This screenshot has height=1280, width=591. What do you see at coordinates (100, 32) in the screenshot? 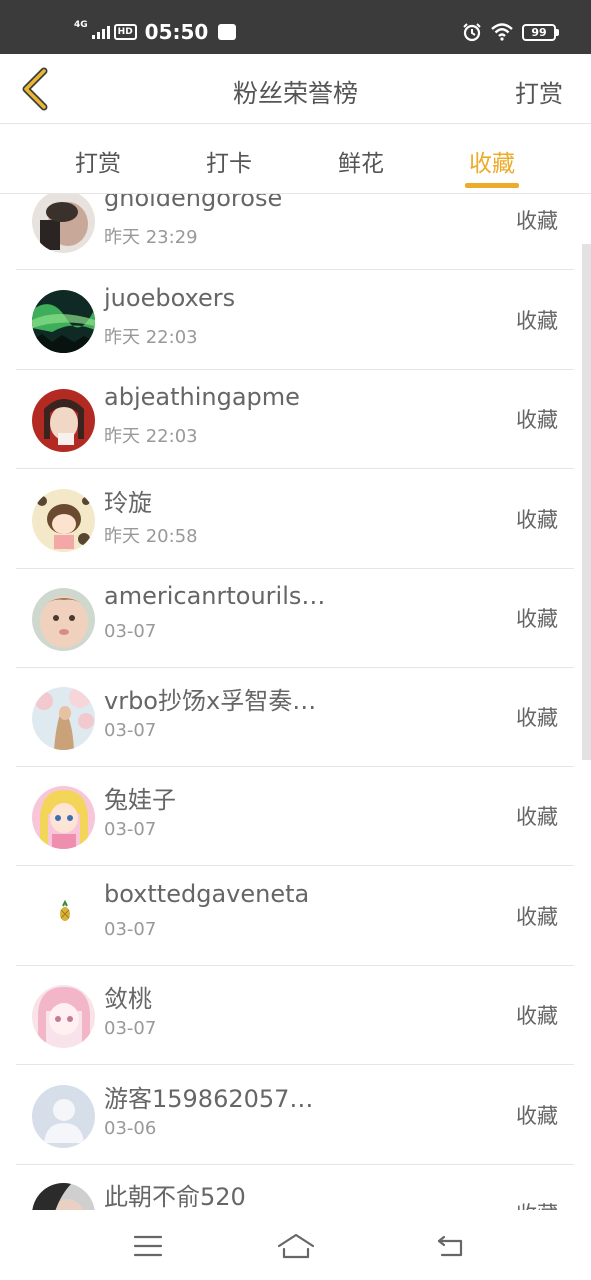
I see `signal-icon` at bounding box center [100, 32].